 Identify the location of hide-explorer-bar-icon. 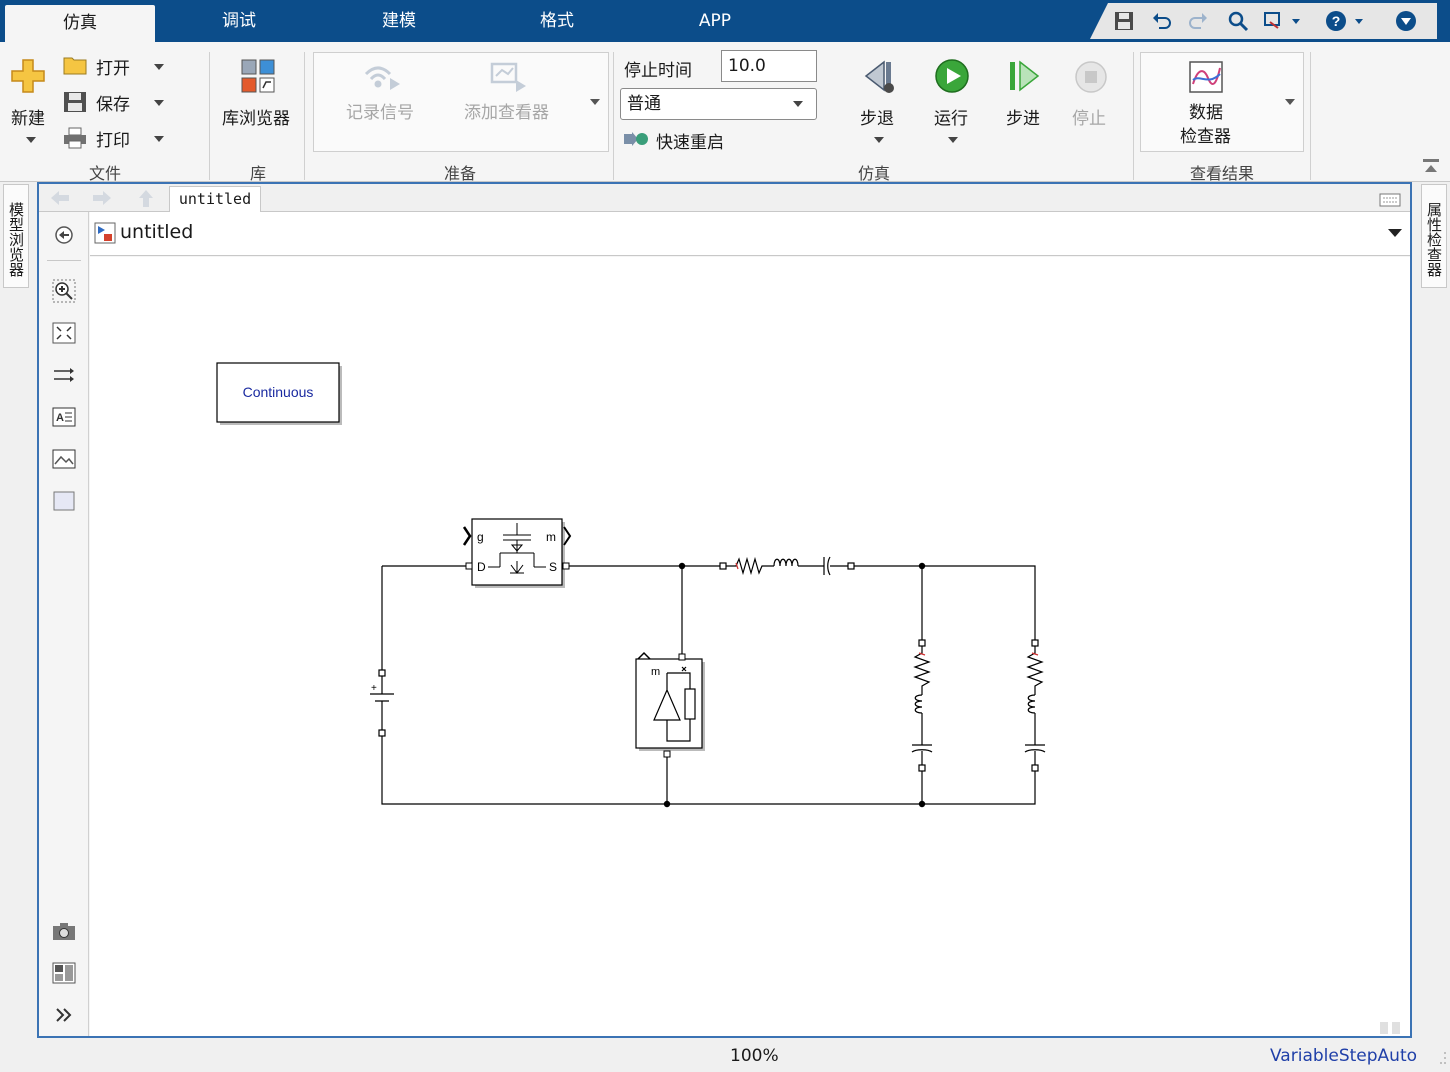
(64, 235).